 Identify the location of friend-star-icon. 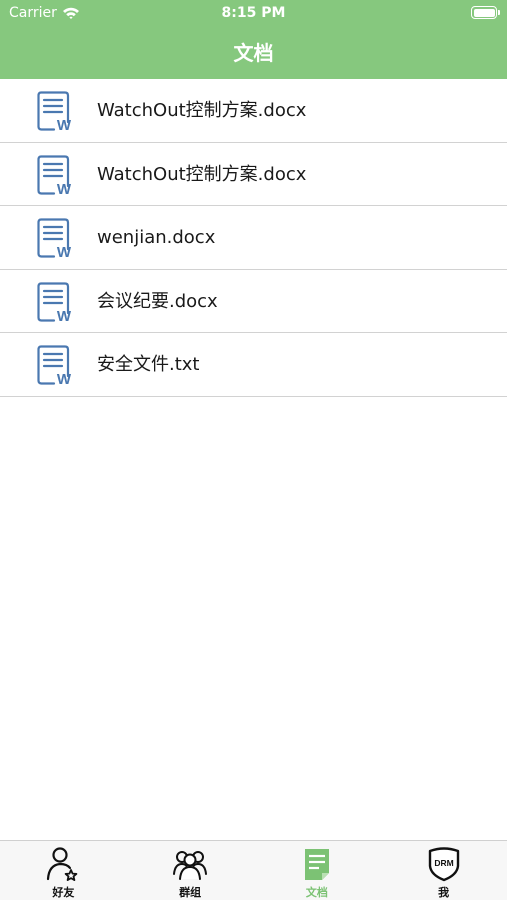
(62, 864).